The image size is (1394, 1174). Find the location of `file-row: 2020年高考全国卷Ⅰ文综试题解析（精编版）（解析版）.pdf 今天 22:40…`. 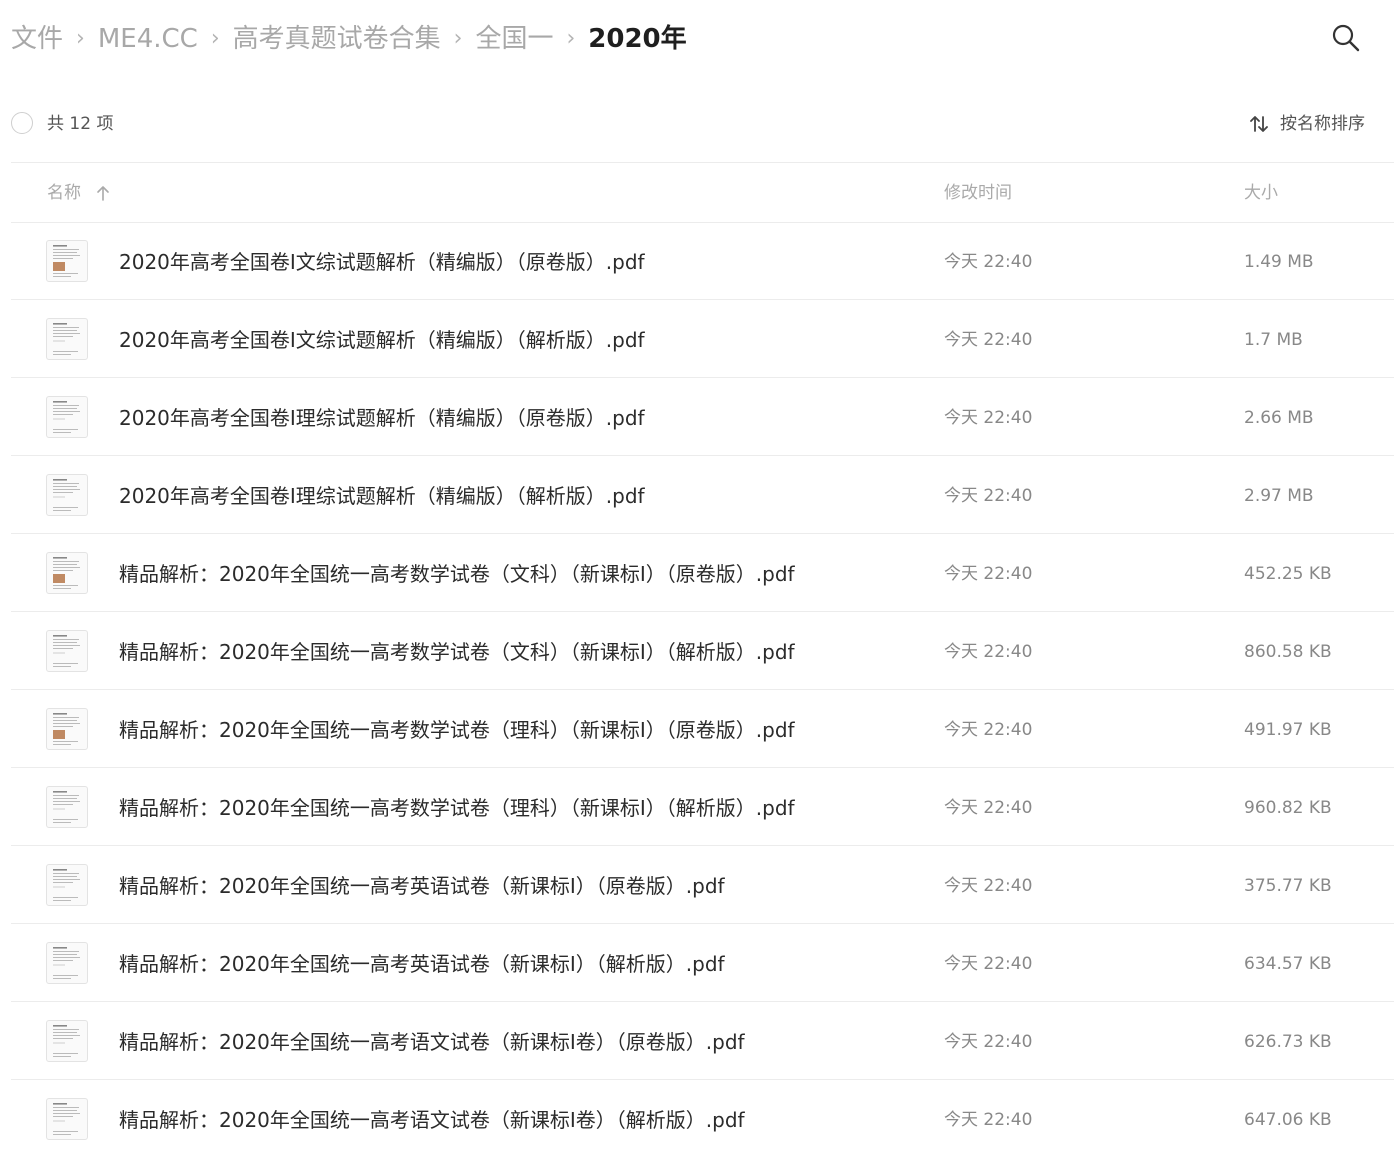

file-row: 2020年高考全国卷Ⅰ文综试题解析（精编版）（解析版）.pdf 今天 22:40… is located at coordinates (702, 339).